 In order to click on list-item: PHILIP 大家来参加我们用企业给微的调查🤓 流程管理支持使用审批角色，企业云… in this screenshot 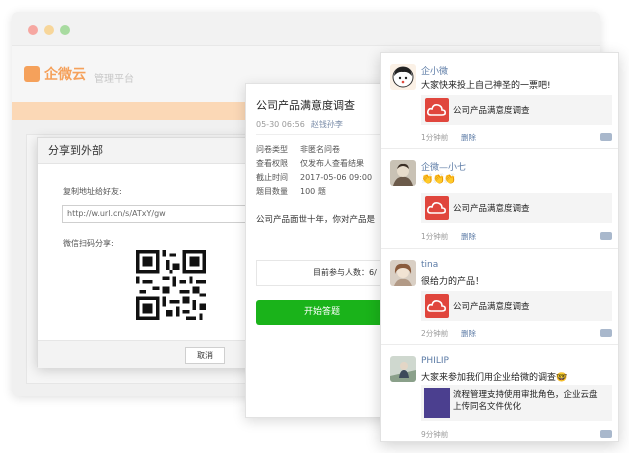, I will do `click(499, 393)`.